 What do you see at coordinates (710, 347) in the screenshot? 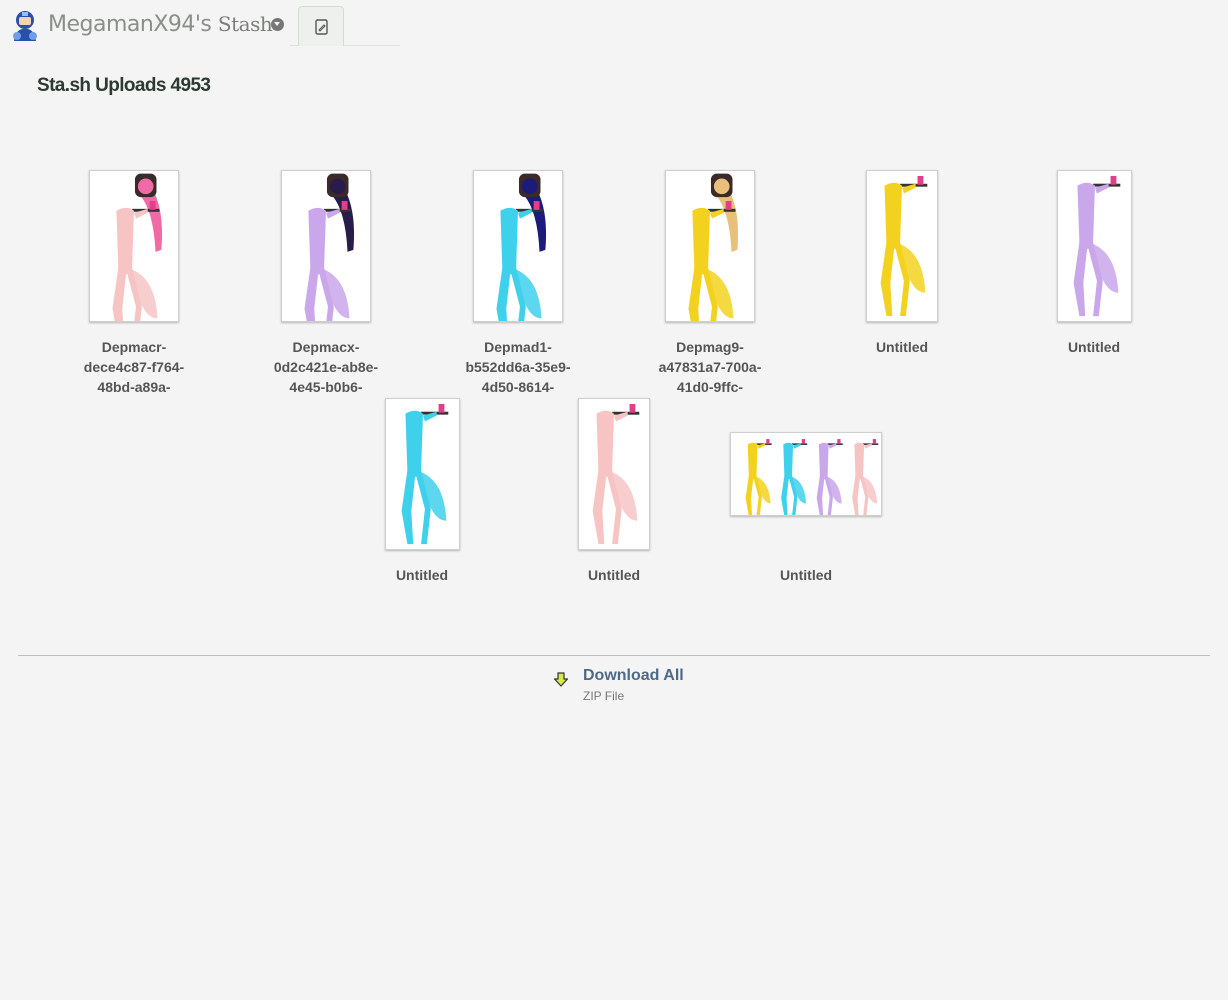
I see `caption-line: Depmag9-` at bounding box center [710, 347].